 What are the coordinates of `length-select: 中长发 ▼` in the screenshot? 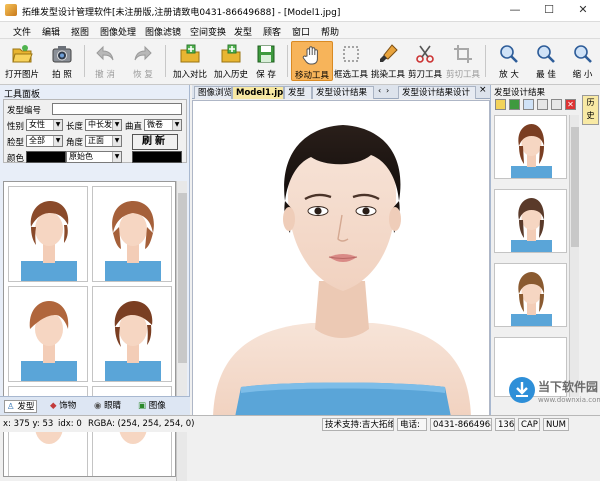 It's located at (103, 125).